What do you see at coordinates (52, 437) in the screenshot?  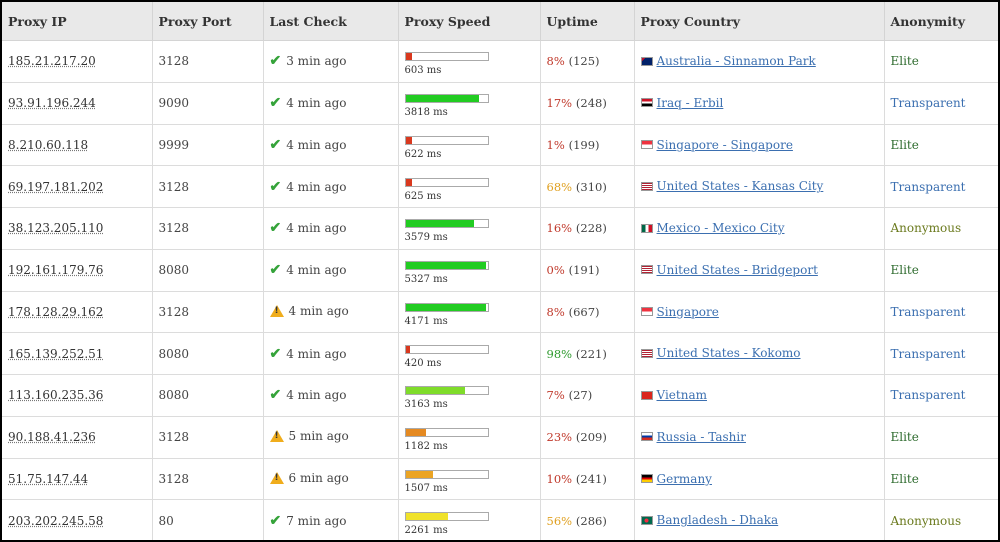 I see `proxy-ip: 90.188.41.236` at bounding box center [52, 437].